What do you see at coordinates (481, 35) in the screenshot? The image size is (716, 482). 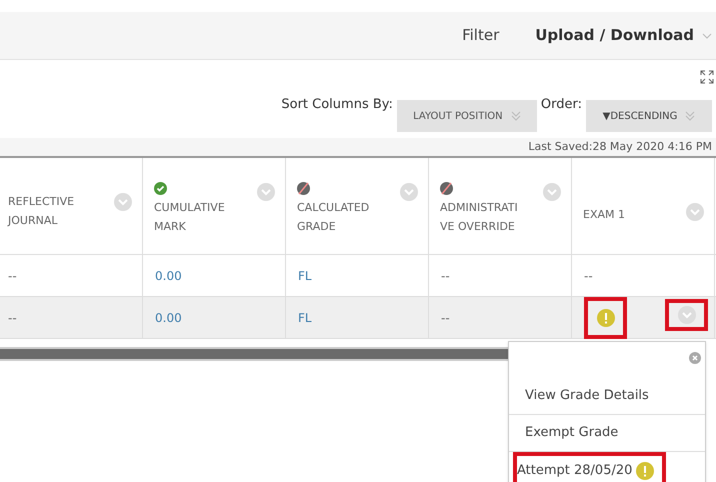 I see `filter-link: Filter` at bounding box center [481, 35].